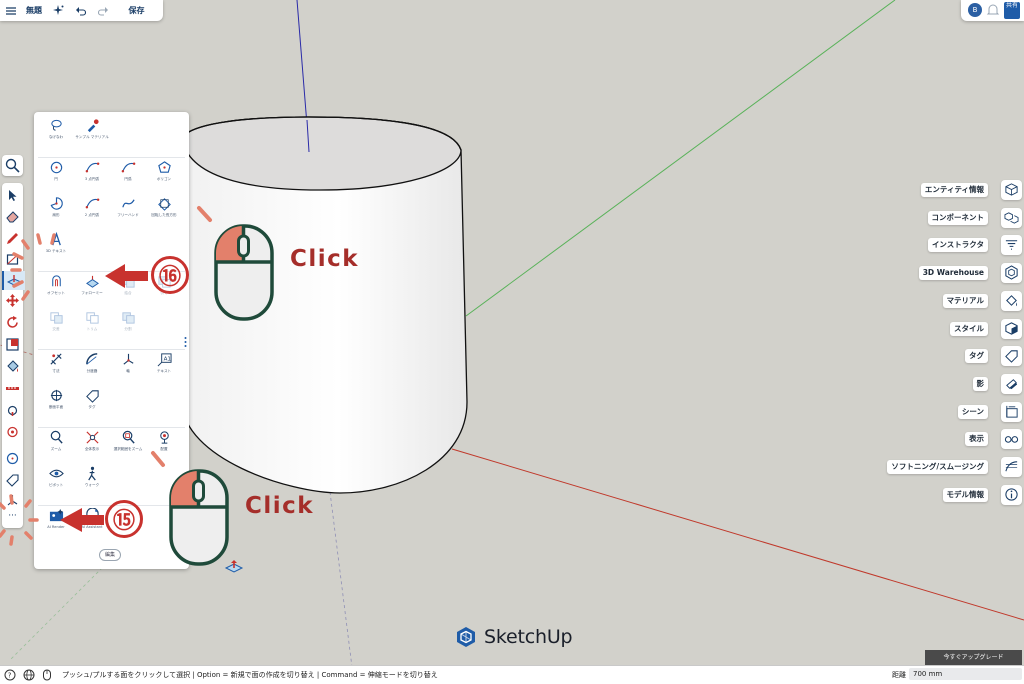 This screenshot has width=1024, height=684. What do you see at coordinates (170, 275) in the screenshot?
I see `step-badge-16: ⑯` at bounding box center [170, 275].